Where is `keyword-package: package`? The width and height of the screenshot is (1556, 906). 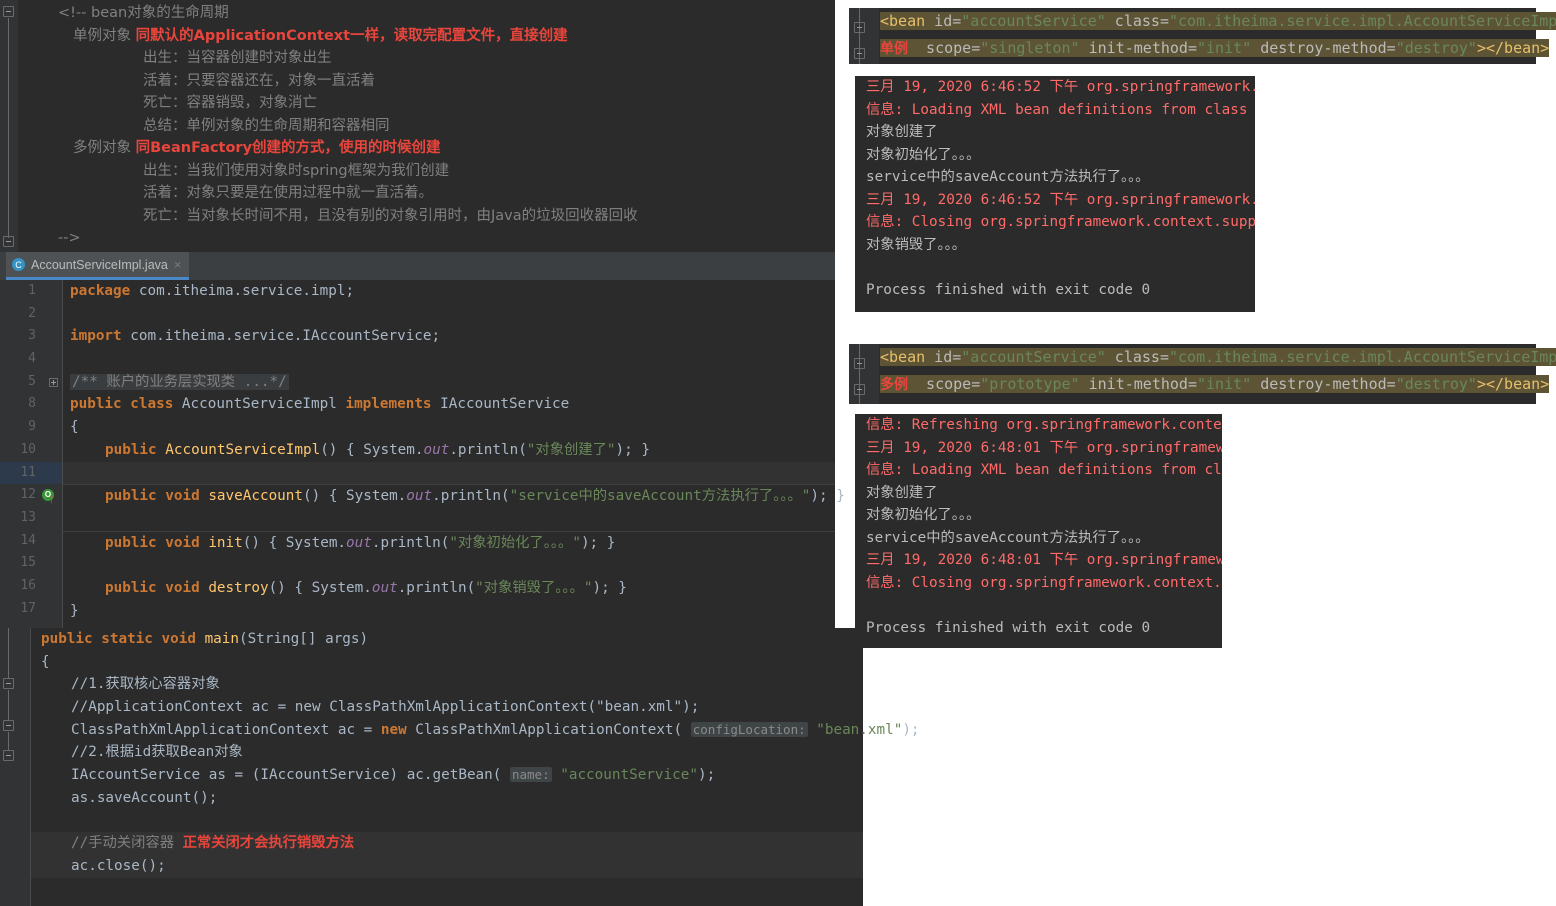
keyword-package: package is located at coordinates (100, 291).